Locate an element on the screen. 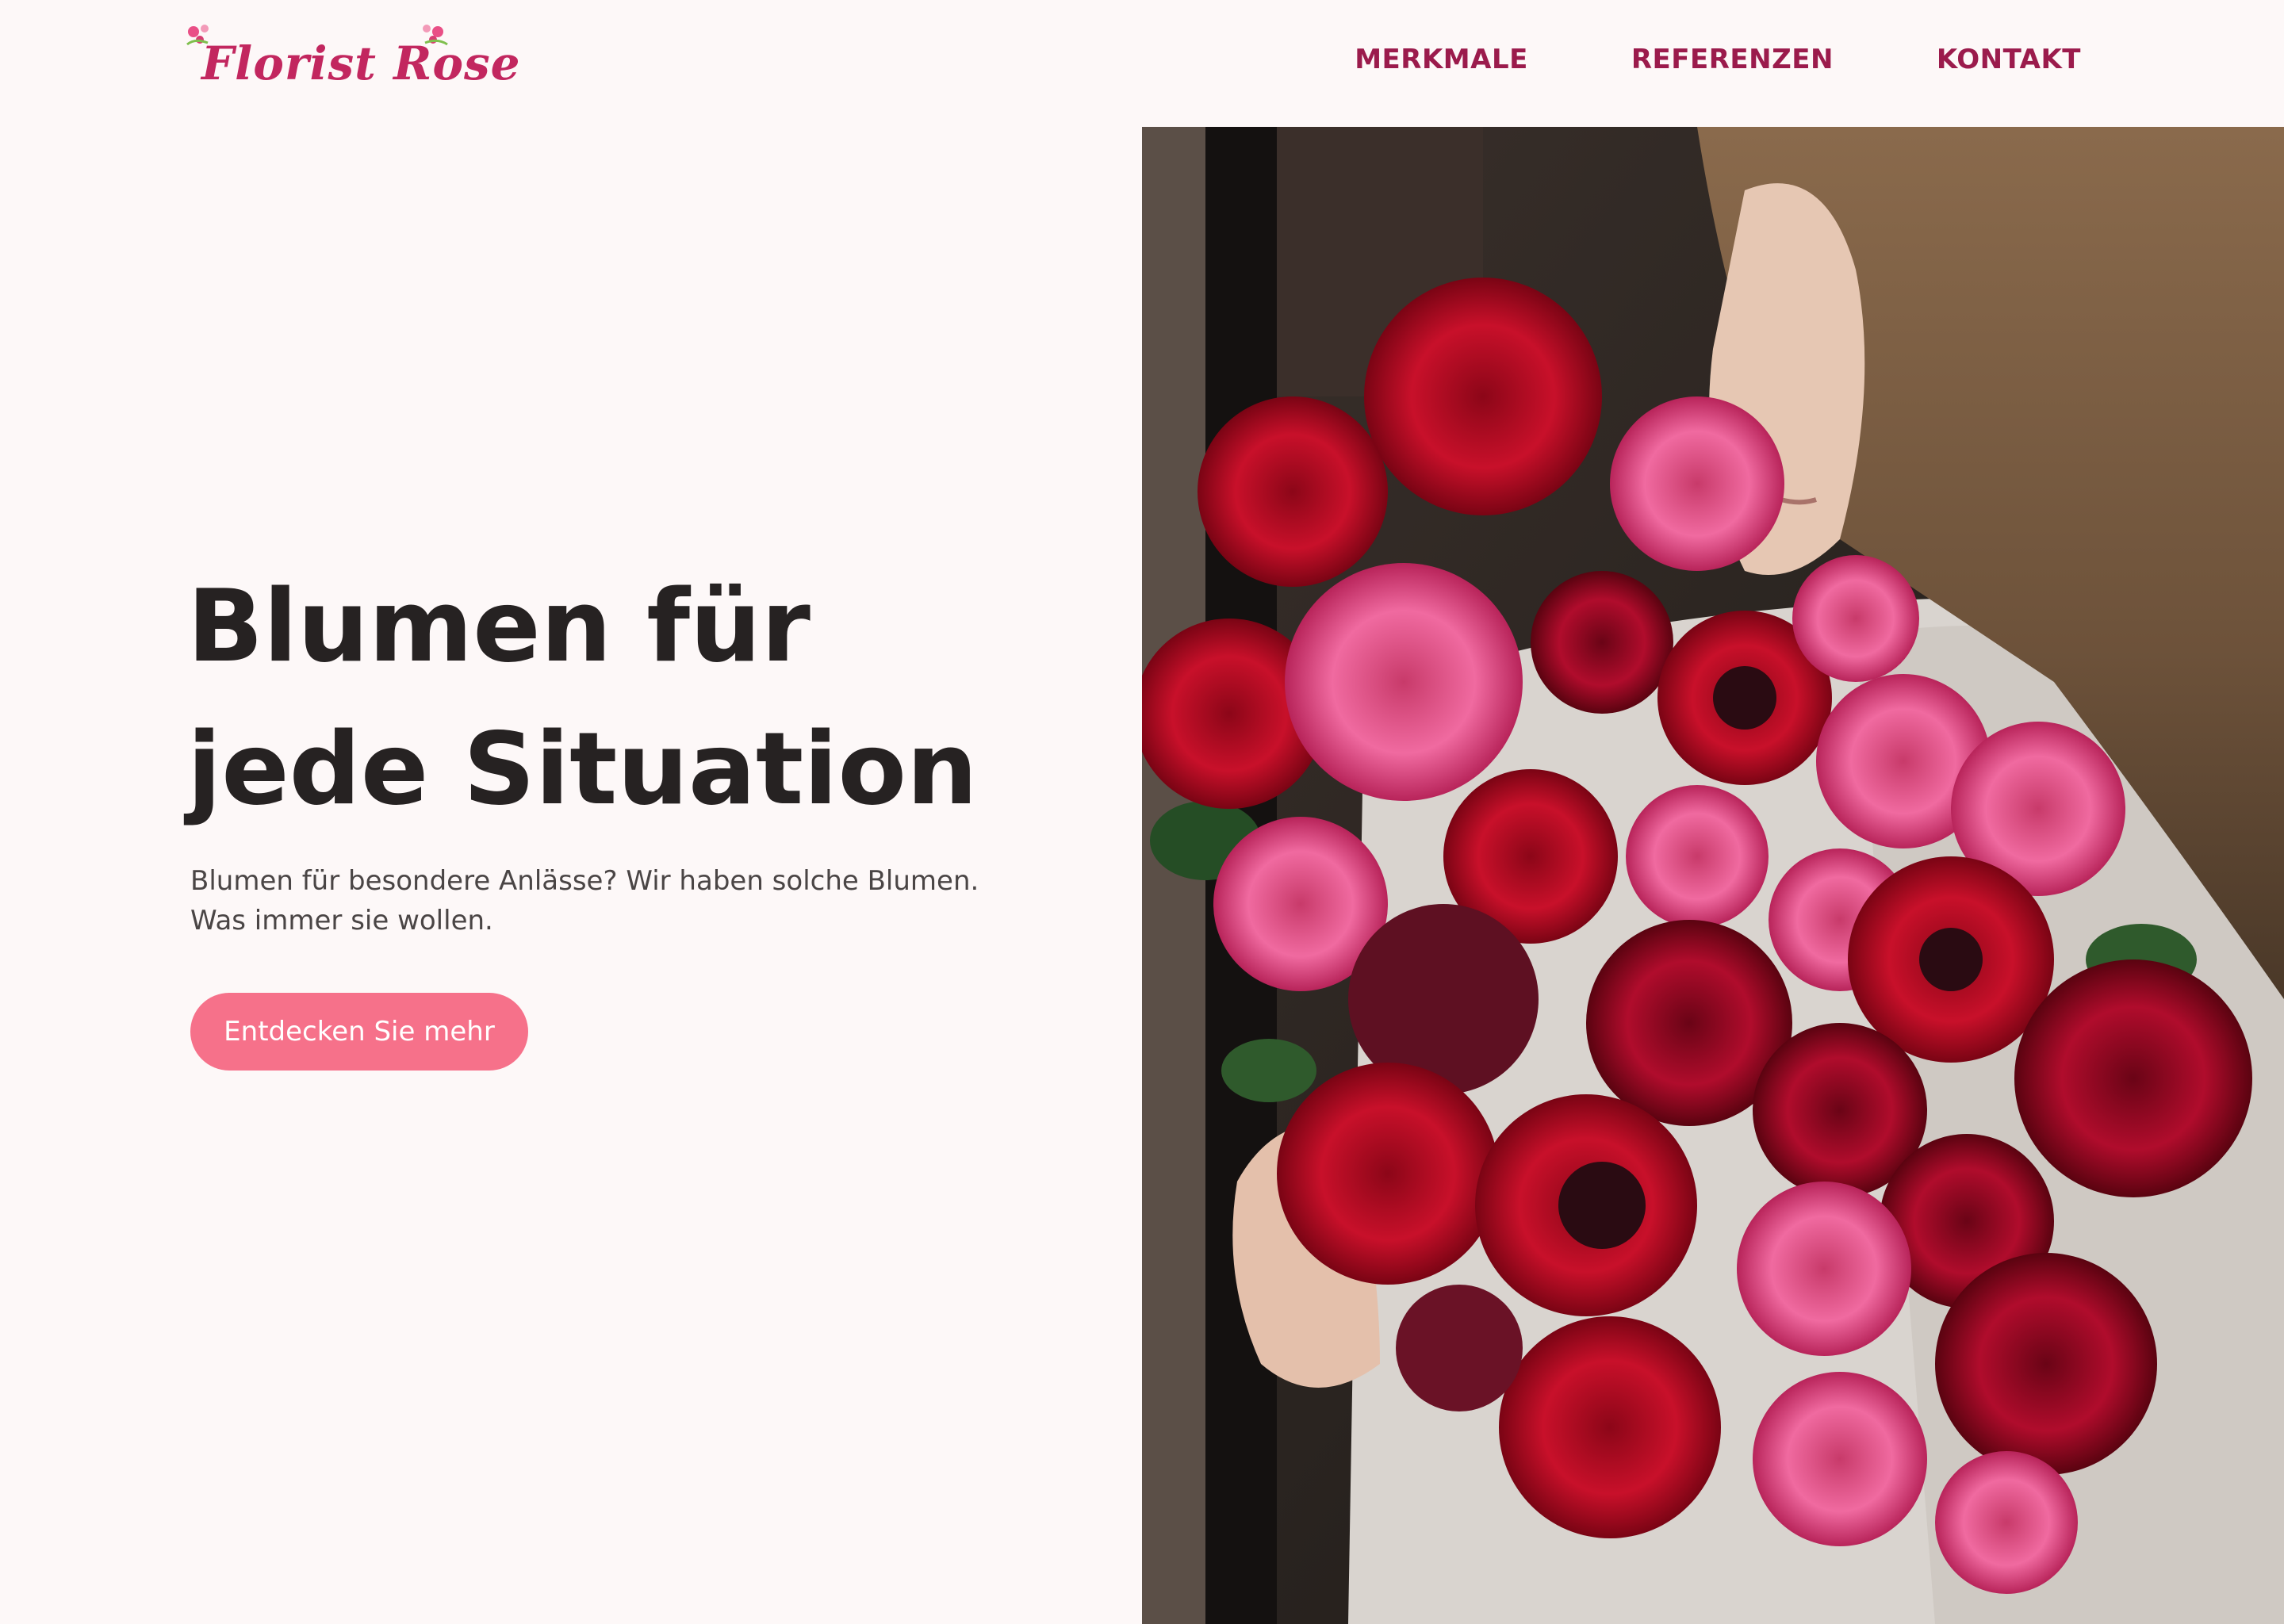  brand-name: Florist Rose is located at coordinates (361, 63).